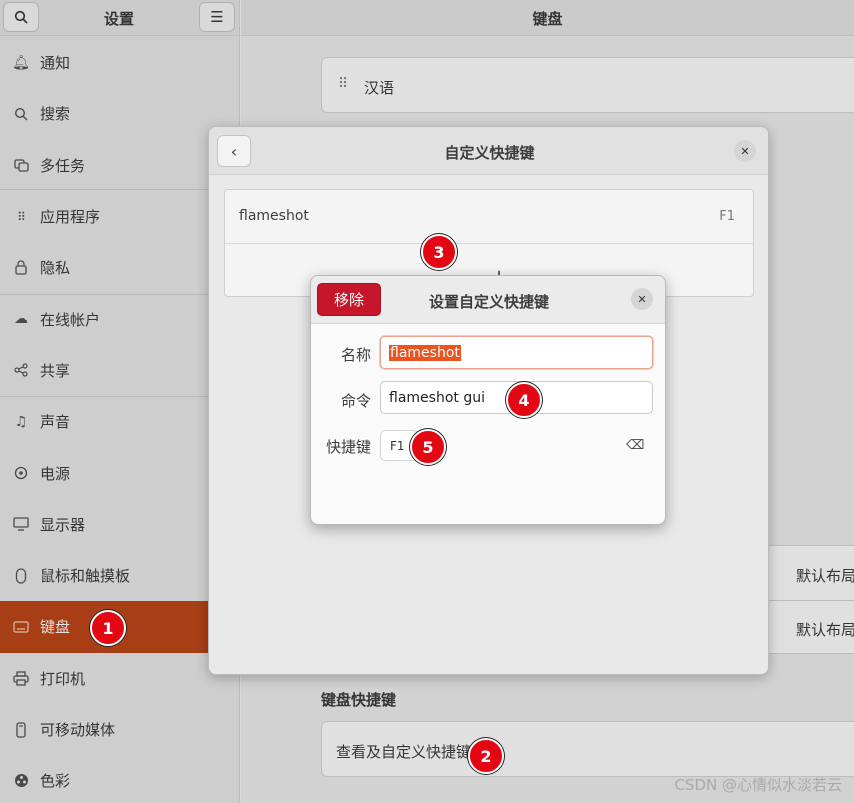  What do you see at coordinates (55, 473) in the screenshot?
I see `sidebar-item-label: 电源` at bounding box center [55, 473].